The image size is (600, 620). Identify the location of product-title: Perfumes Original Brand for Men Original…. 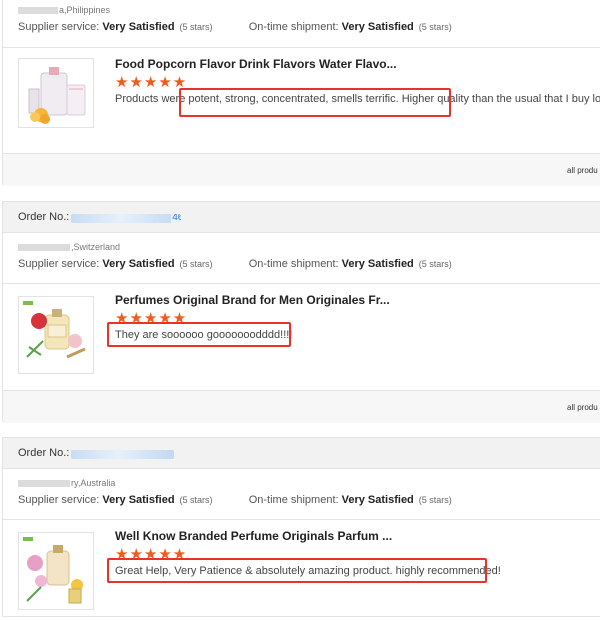
(252, 300).